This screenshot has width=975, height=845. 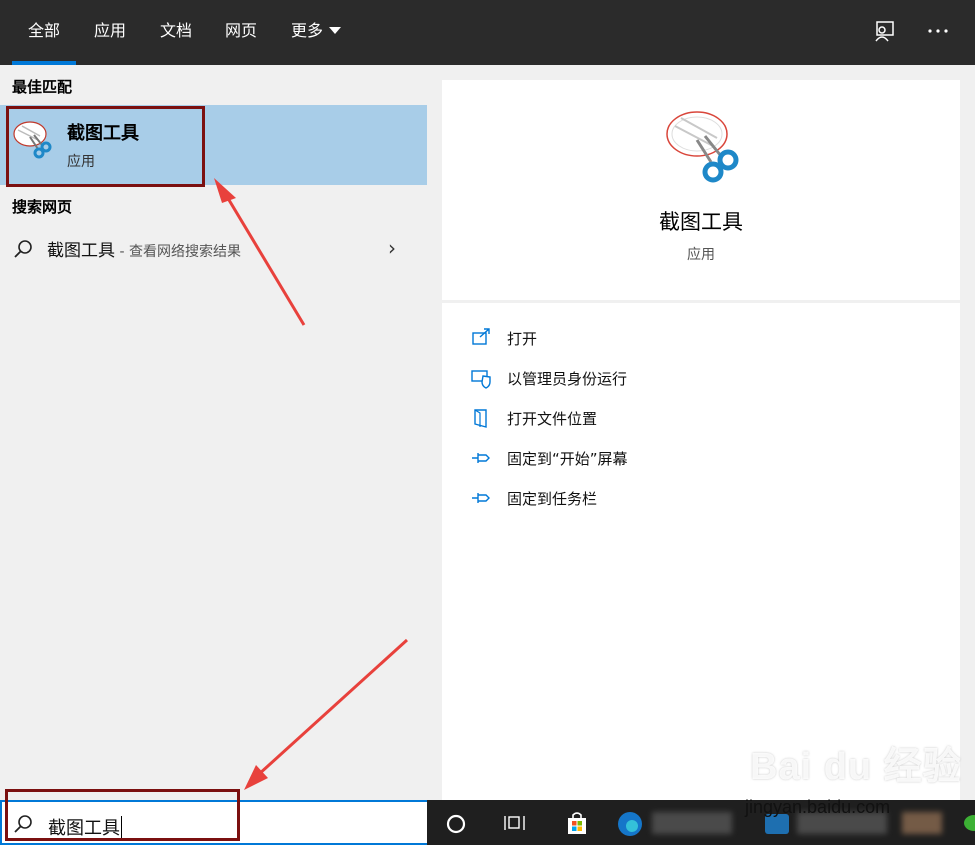 I want to click on chevron-right-icon: ›, so click(x=392, y=248).